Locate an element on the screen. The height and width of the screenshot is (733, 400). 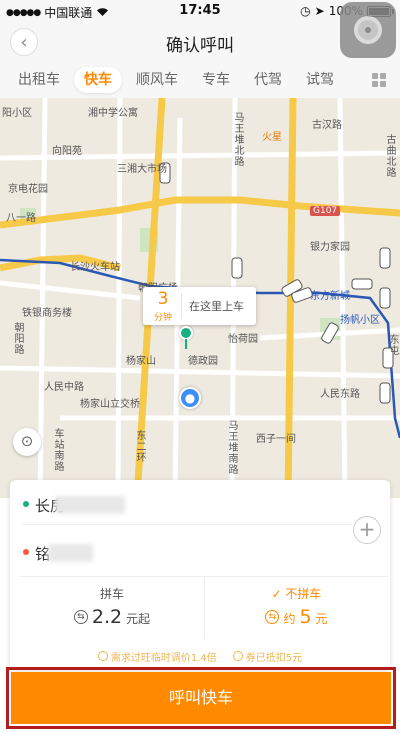
price-notes: 需求过旺临时调价1.4倍 券已抵扣5元 is located at coordinates (200, 656).